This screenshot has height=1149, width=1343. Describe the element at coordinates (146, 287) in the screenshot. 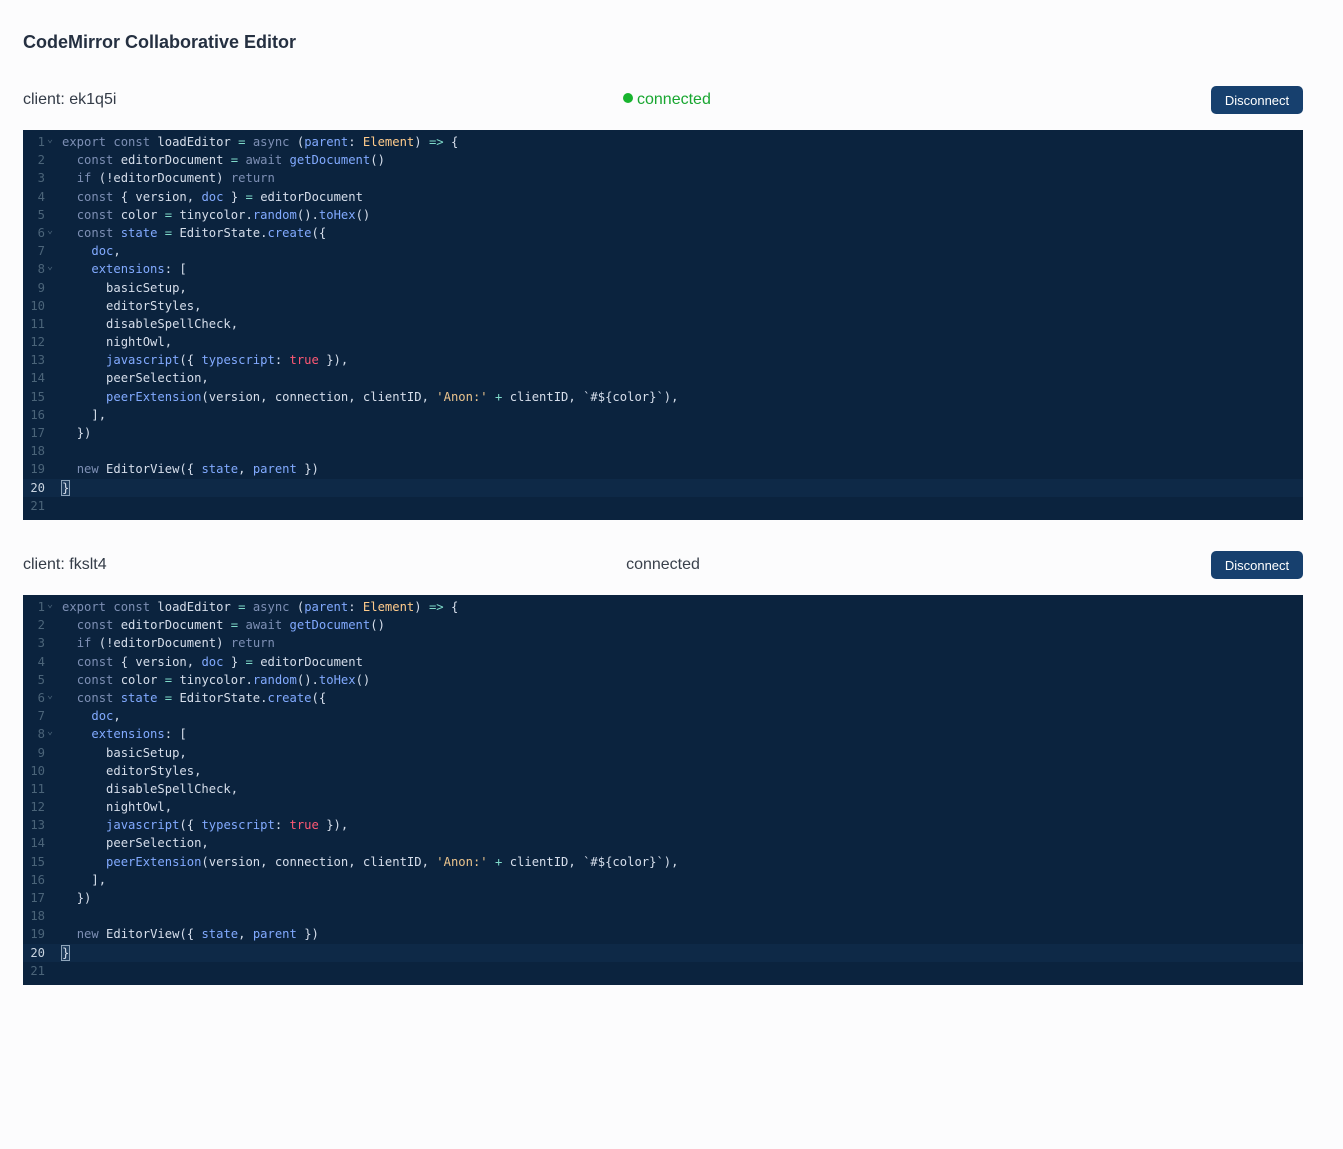

I see `code-text: basicSetup,` at that location.